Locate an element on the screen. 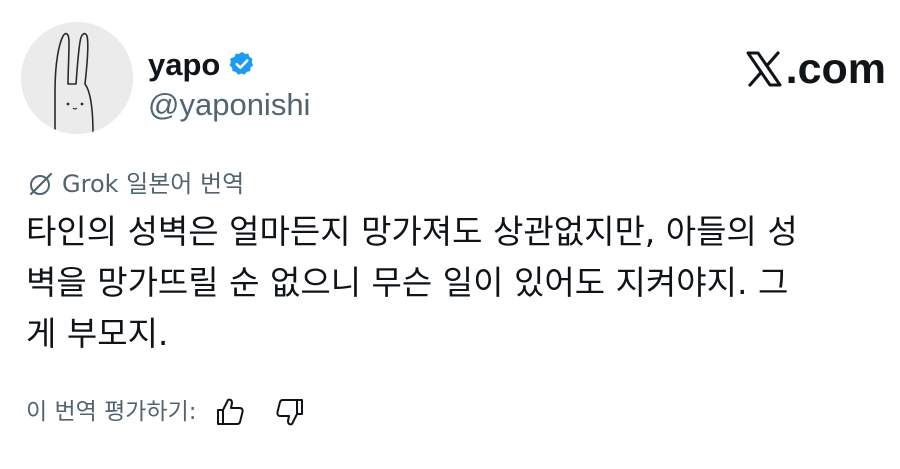 The width and height of the screenshot is (900, 469). author-handle: @yaponishi is located at coordinates (229, 105).